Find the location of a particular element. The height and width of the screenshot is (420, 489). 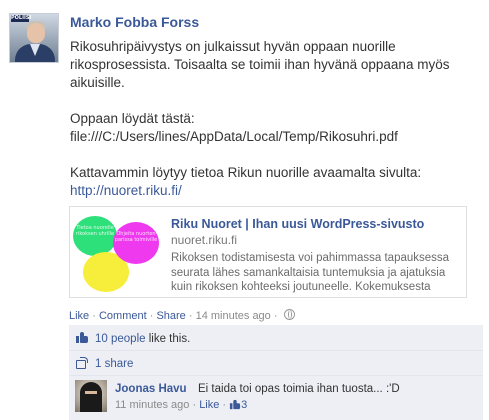

link-preview-domain: nuoret.riku.fi is located at coordinates (204, 240).